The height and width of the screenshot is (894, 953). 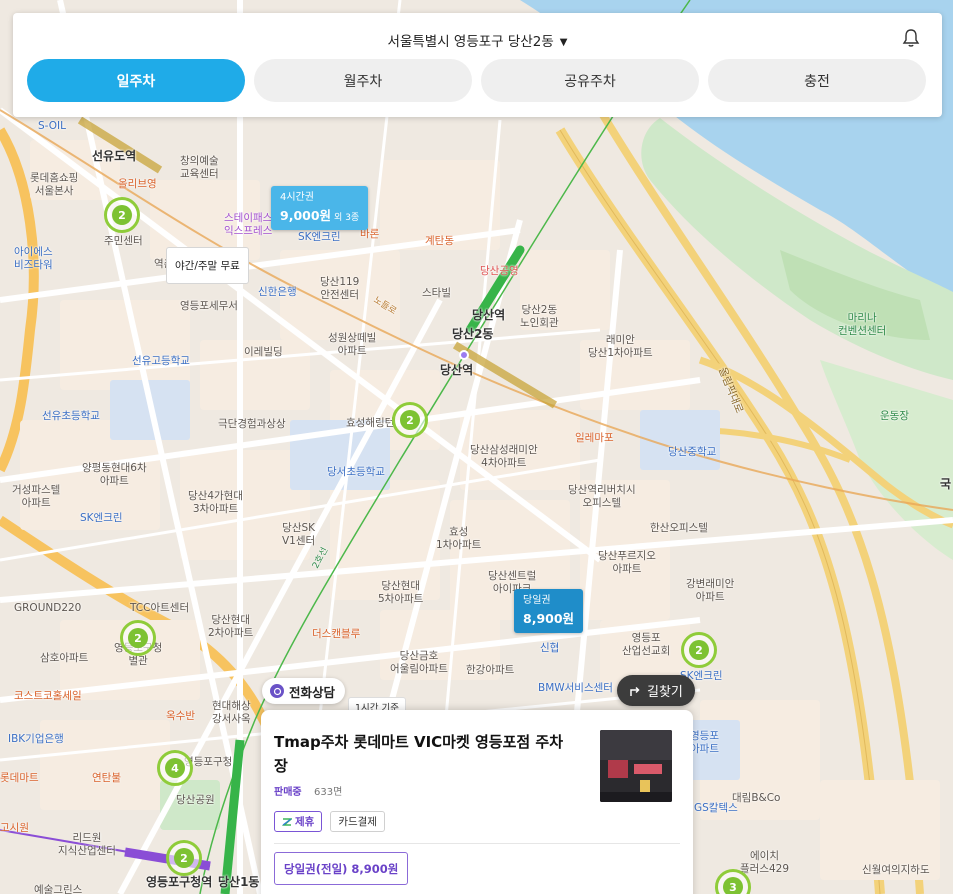 What do you see at coordinates (716, 808) in the screenshot?
I see `map-label: GS칼텍스` at bounding box center [716, 808].